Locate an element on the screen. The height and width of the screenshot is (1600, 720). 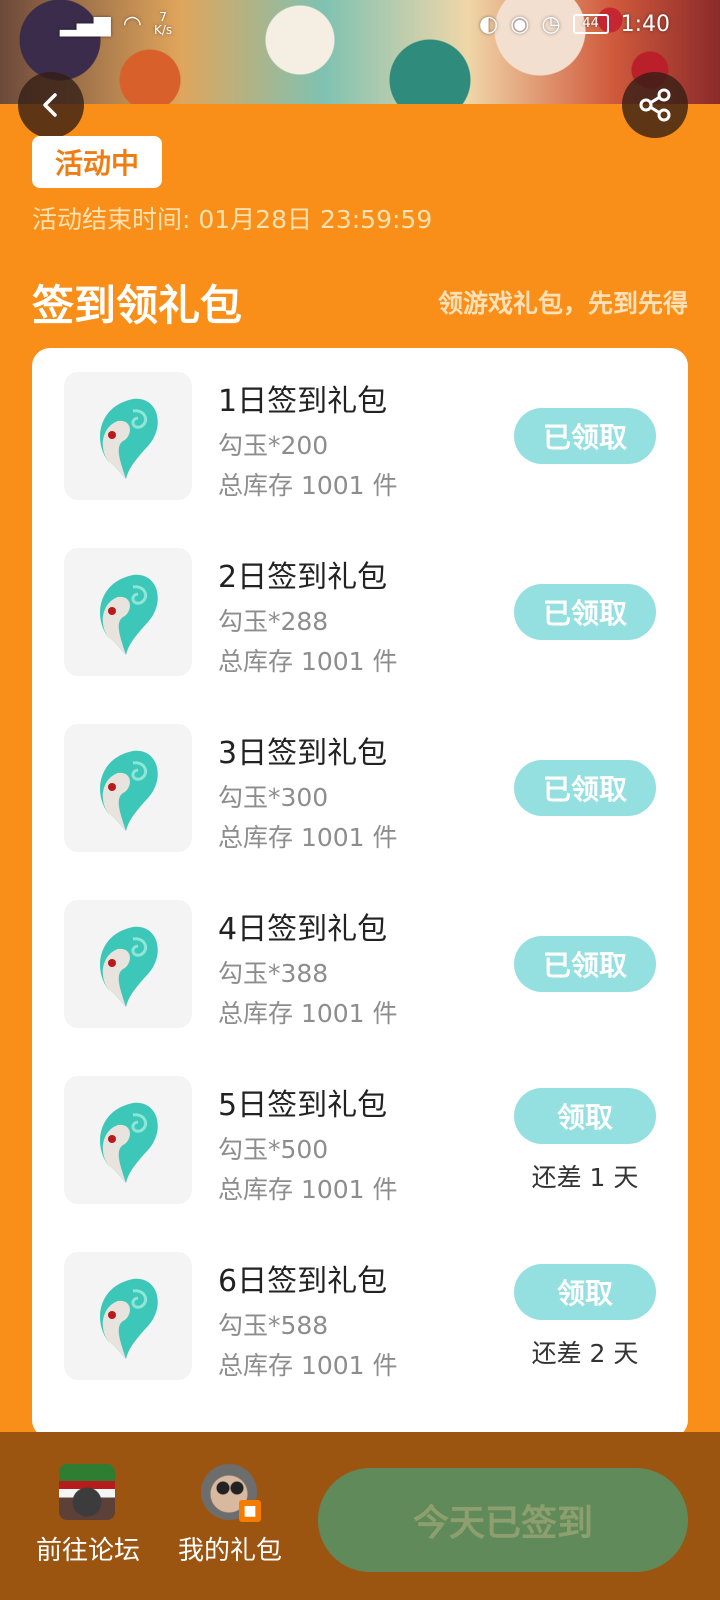
net-speed-value: 7 is located at coordinates (163, 17).